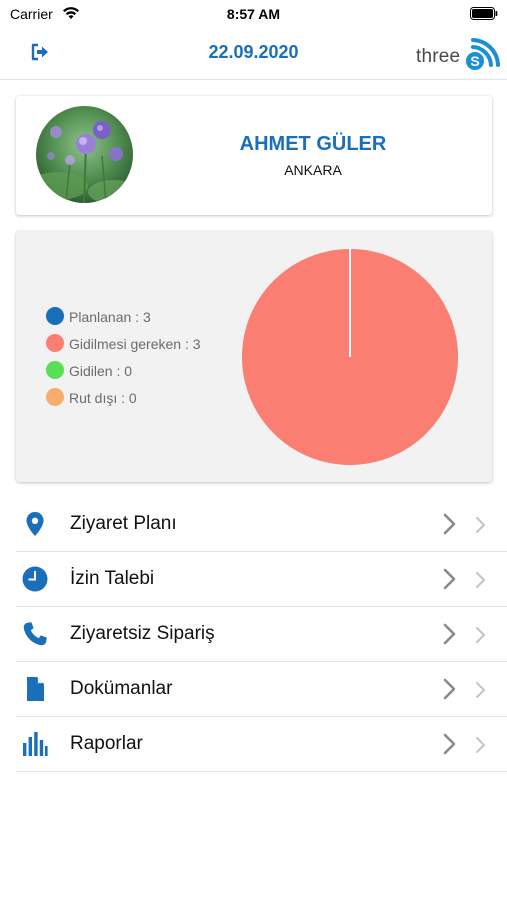 The height and width of the screenshot is (900, 507). What do you see at coordinates (313, 144) in the screenshot?
I see `profile-name: AHMET GÜLER` at bounding box center [313, 144].